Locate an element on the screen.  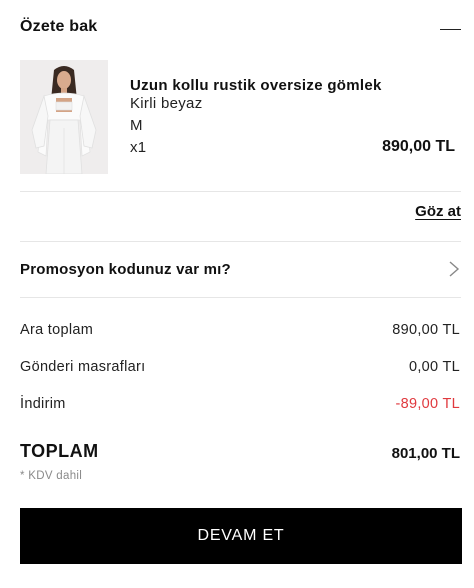
shipping-label: Gönderi masrafları is located at coordinates (83, 367).